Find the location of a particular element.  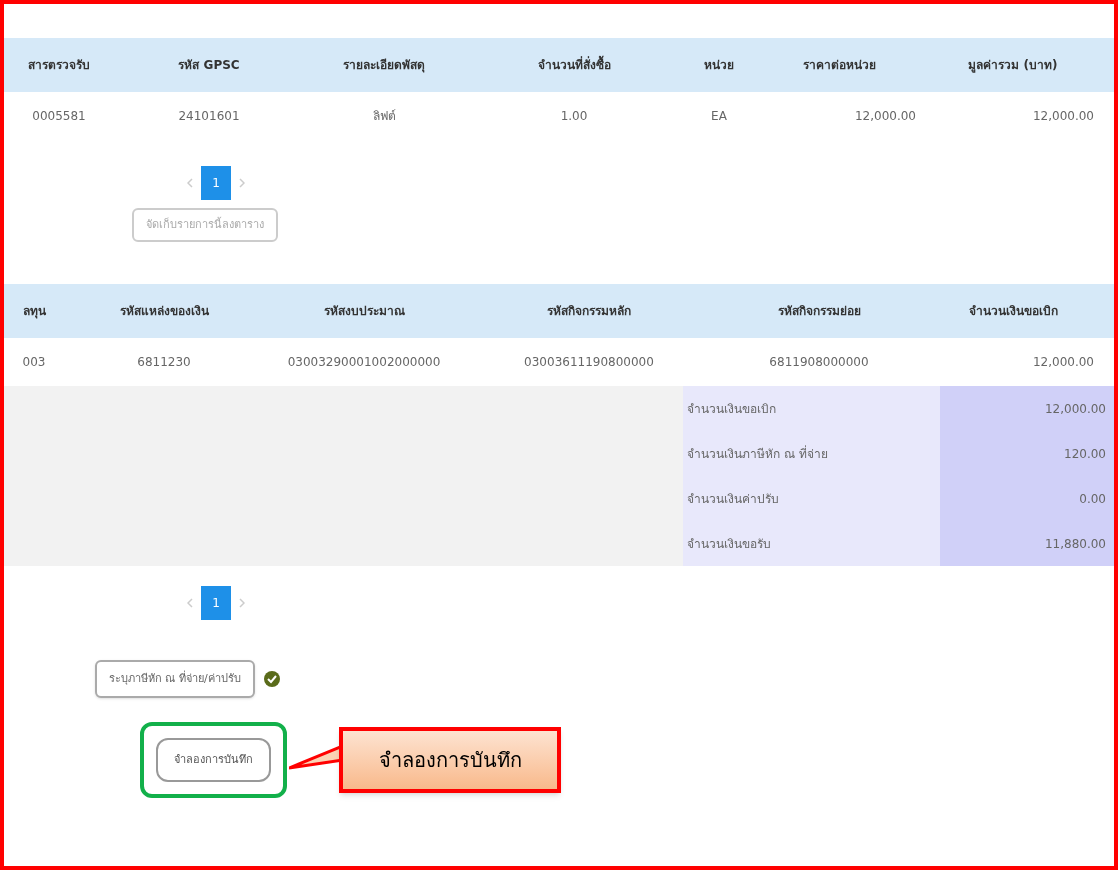

save-items-button: จัดเก็บรายการนี้ลงตาราง is located at coordinates (205, 225).